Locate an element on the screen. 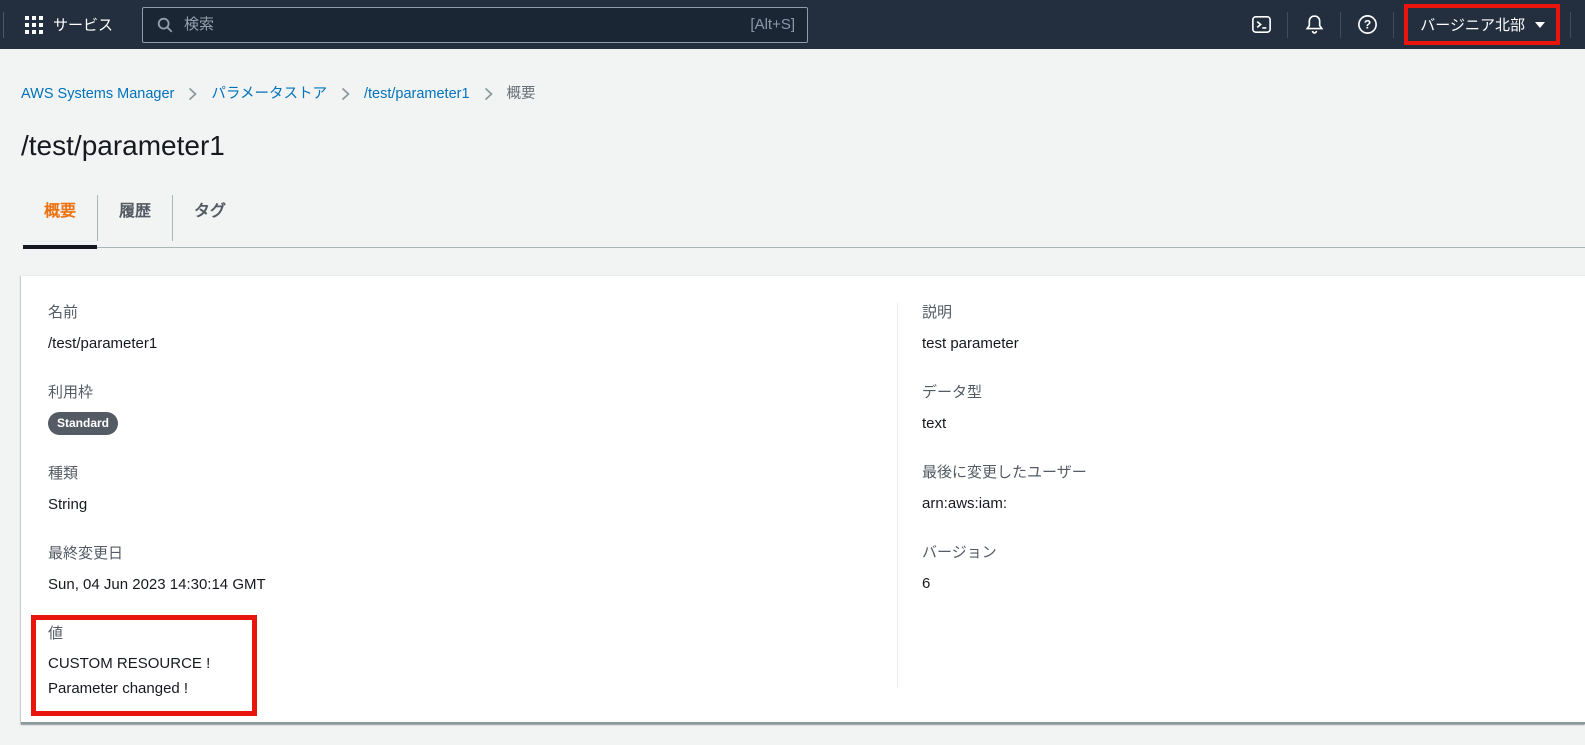  tab-overview: 概要 is located at coordinates (60, 222).